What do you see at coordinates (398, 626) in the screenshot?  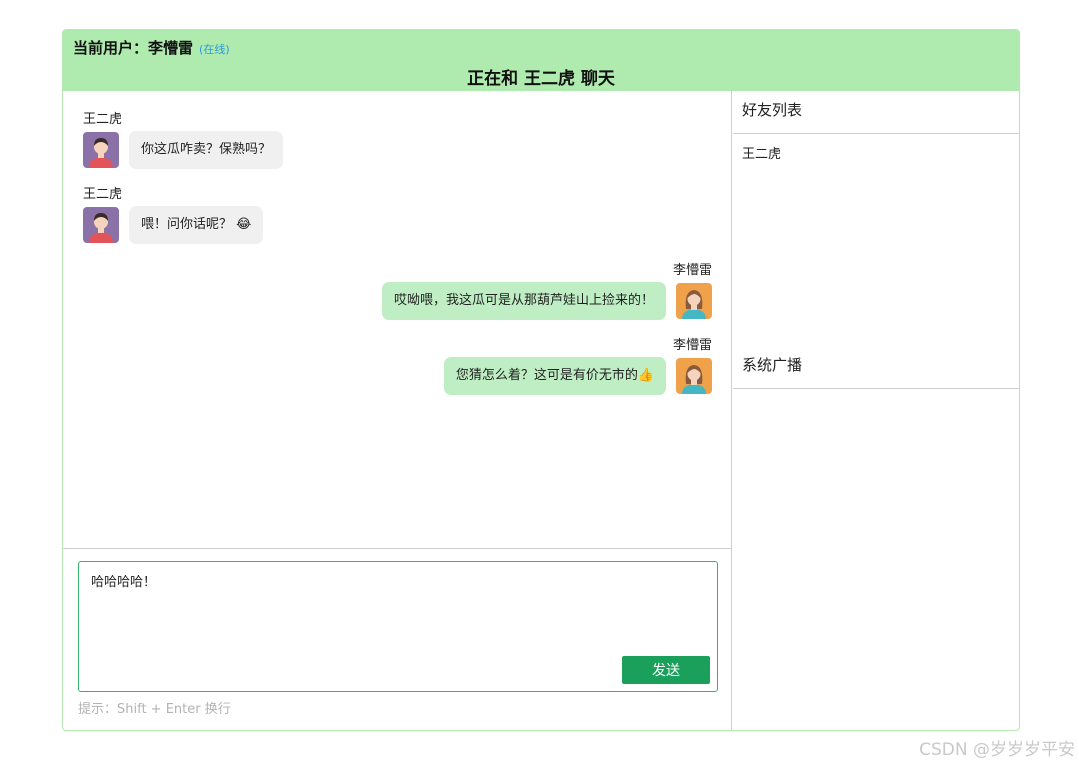 I see `message-input-box: 哈哈哈哈！ 发送` at bounding box center [398, 626].